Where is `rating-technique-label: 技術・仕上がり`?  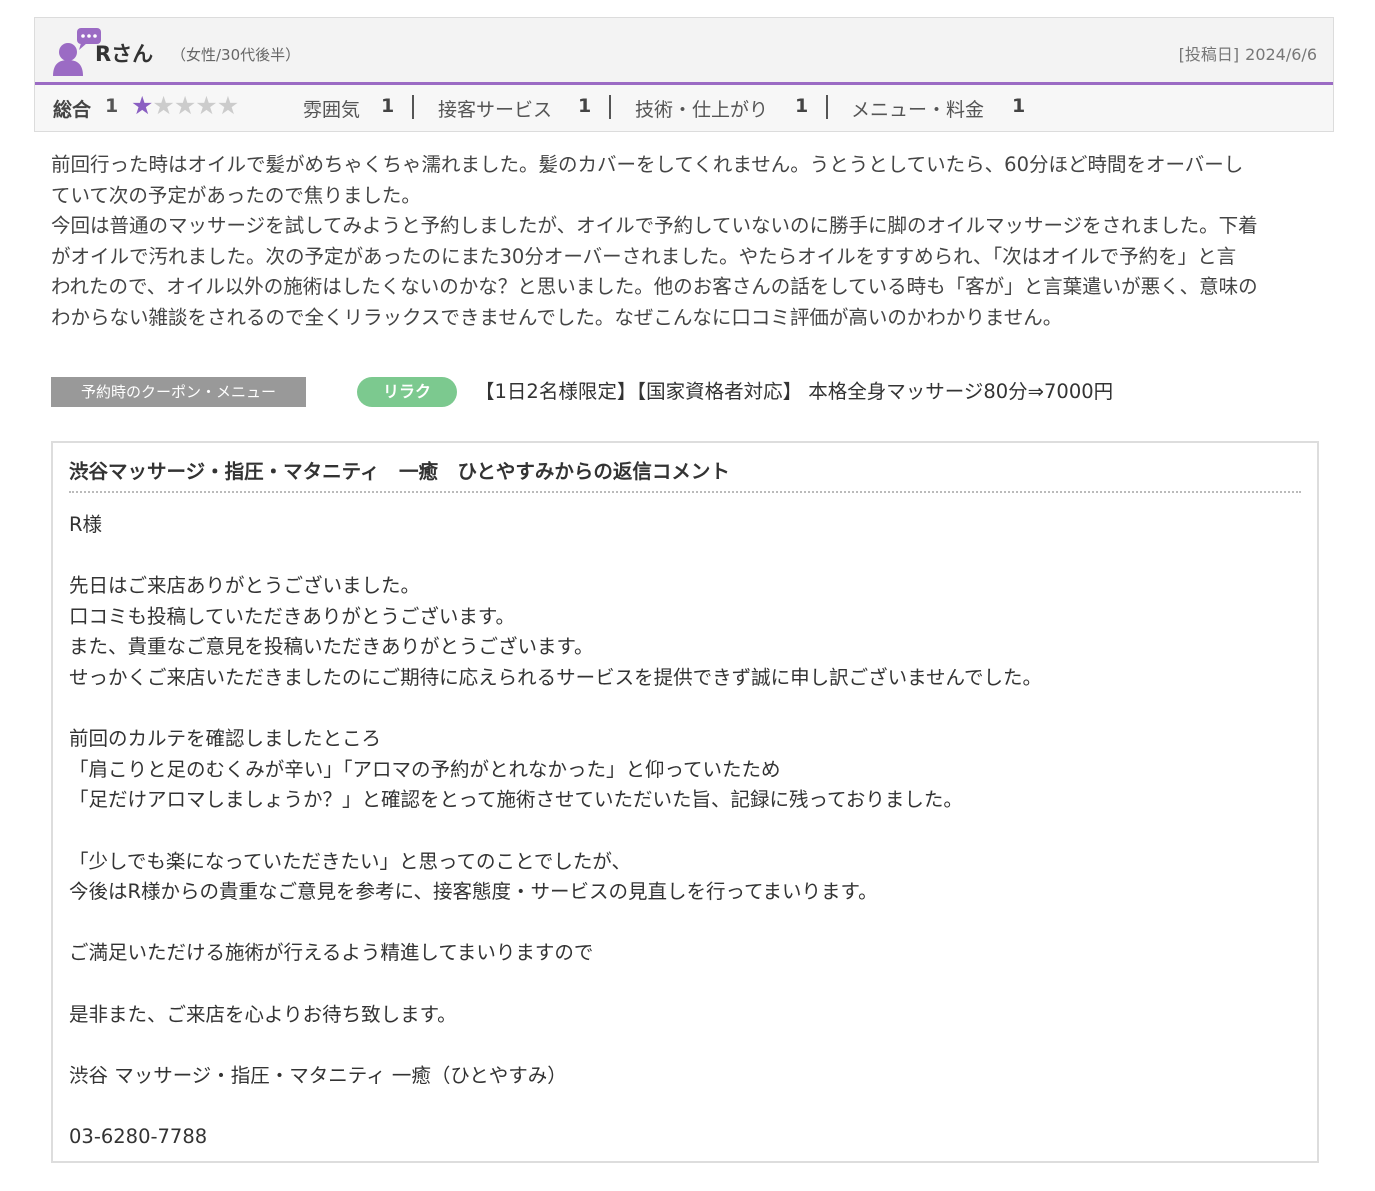 rating-technique-label: 技術・仕上がり is located at coordinates (702, 110).